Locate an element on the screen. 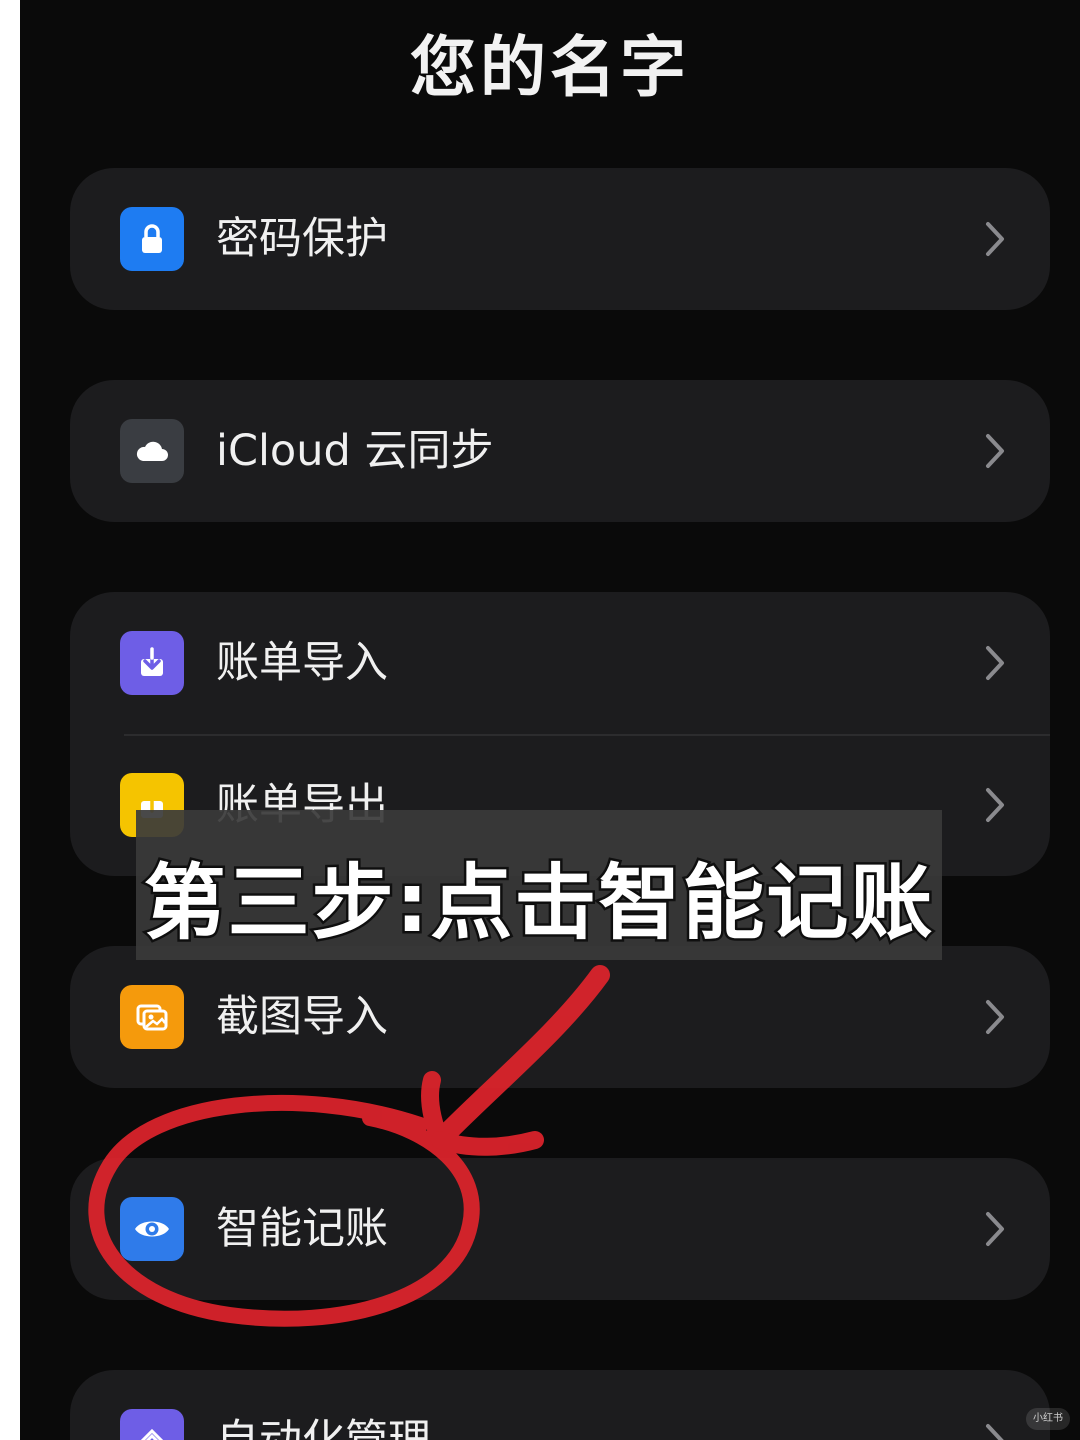 This screenshot has height=1440, width=1080. group-automation: 自动化管理 is located at coordinates (560, 1405).